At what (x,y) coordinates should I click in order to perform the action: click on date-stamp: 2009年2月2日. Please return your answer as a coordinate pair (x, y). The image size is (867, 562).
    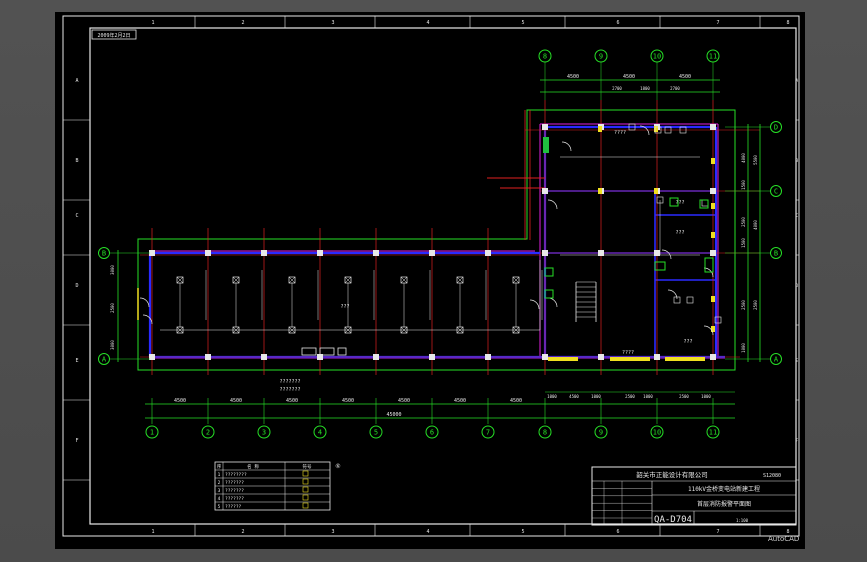
    Looking at the image, I should click on (113, 35).